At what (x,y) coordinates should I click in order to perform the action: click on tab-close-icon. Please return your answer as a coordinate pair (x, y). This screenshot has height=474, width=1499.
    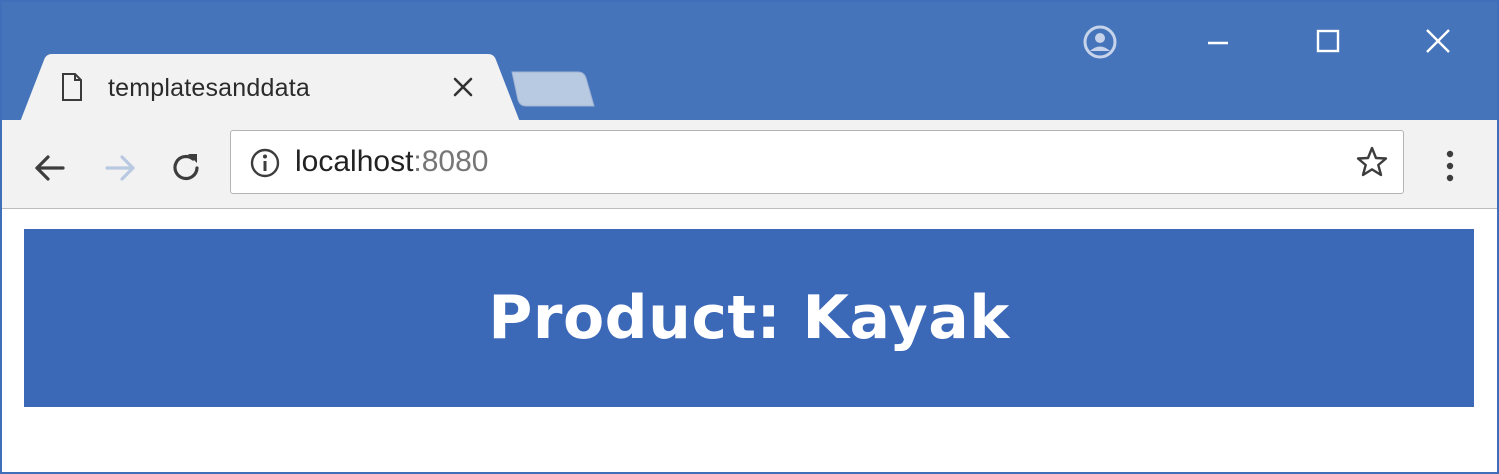
    Looking at the image, I should click on (463, 87).